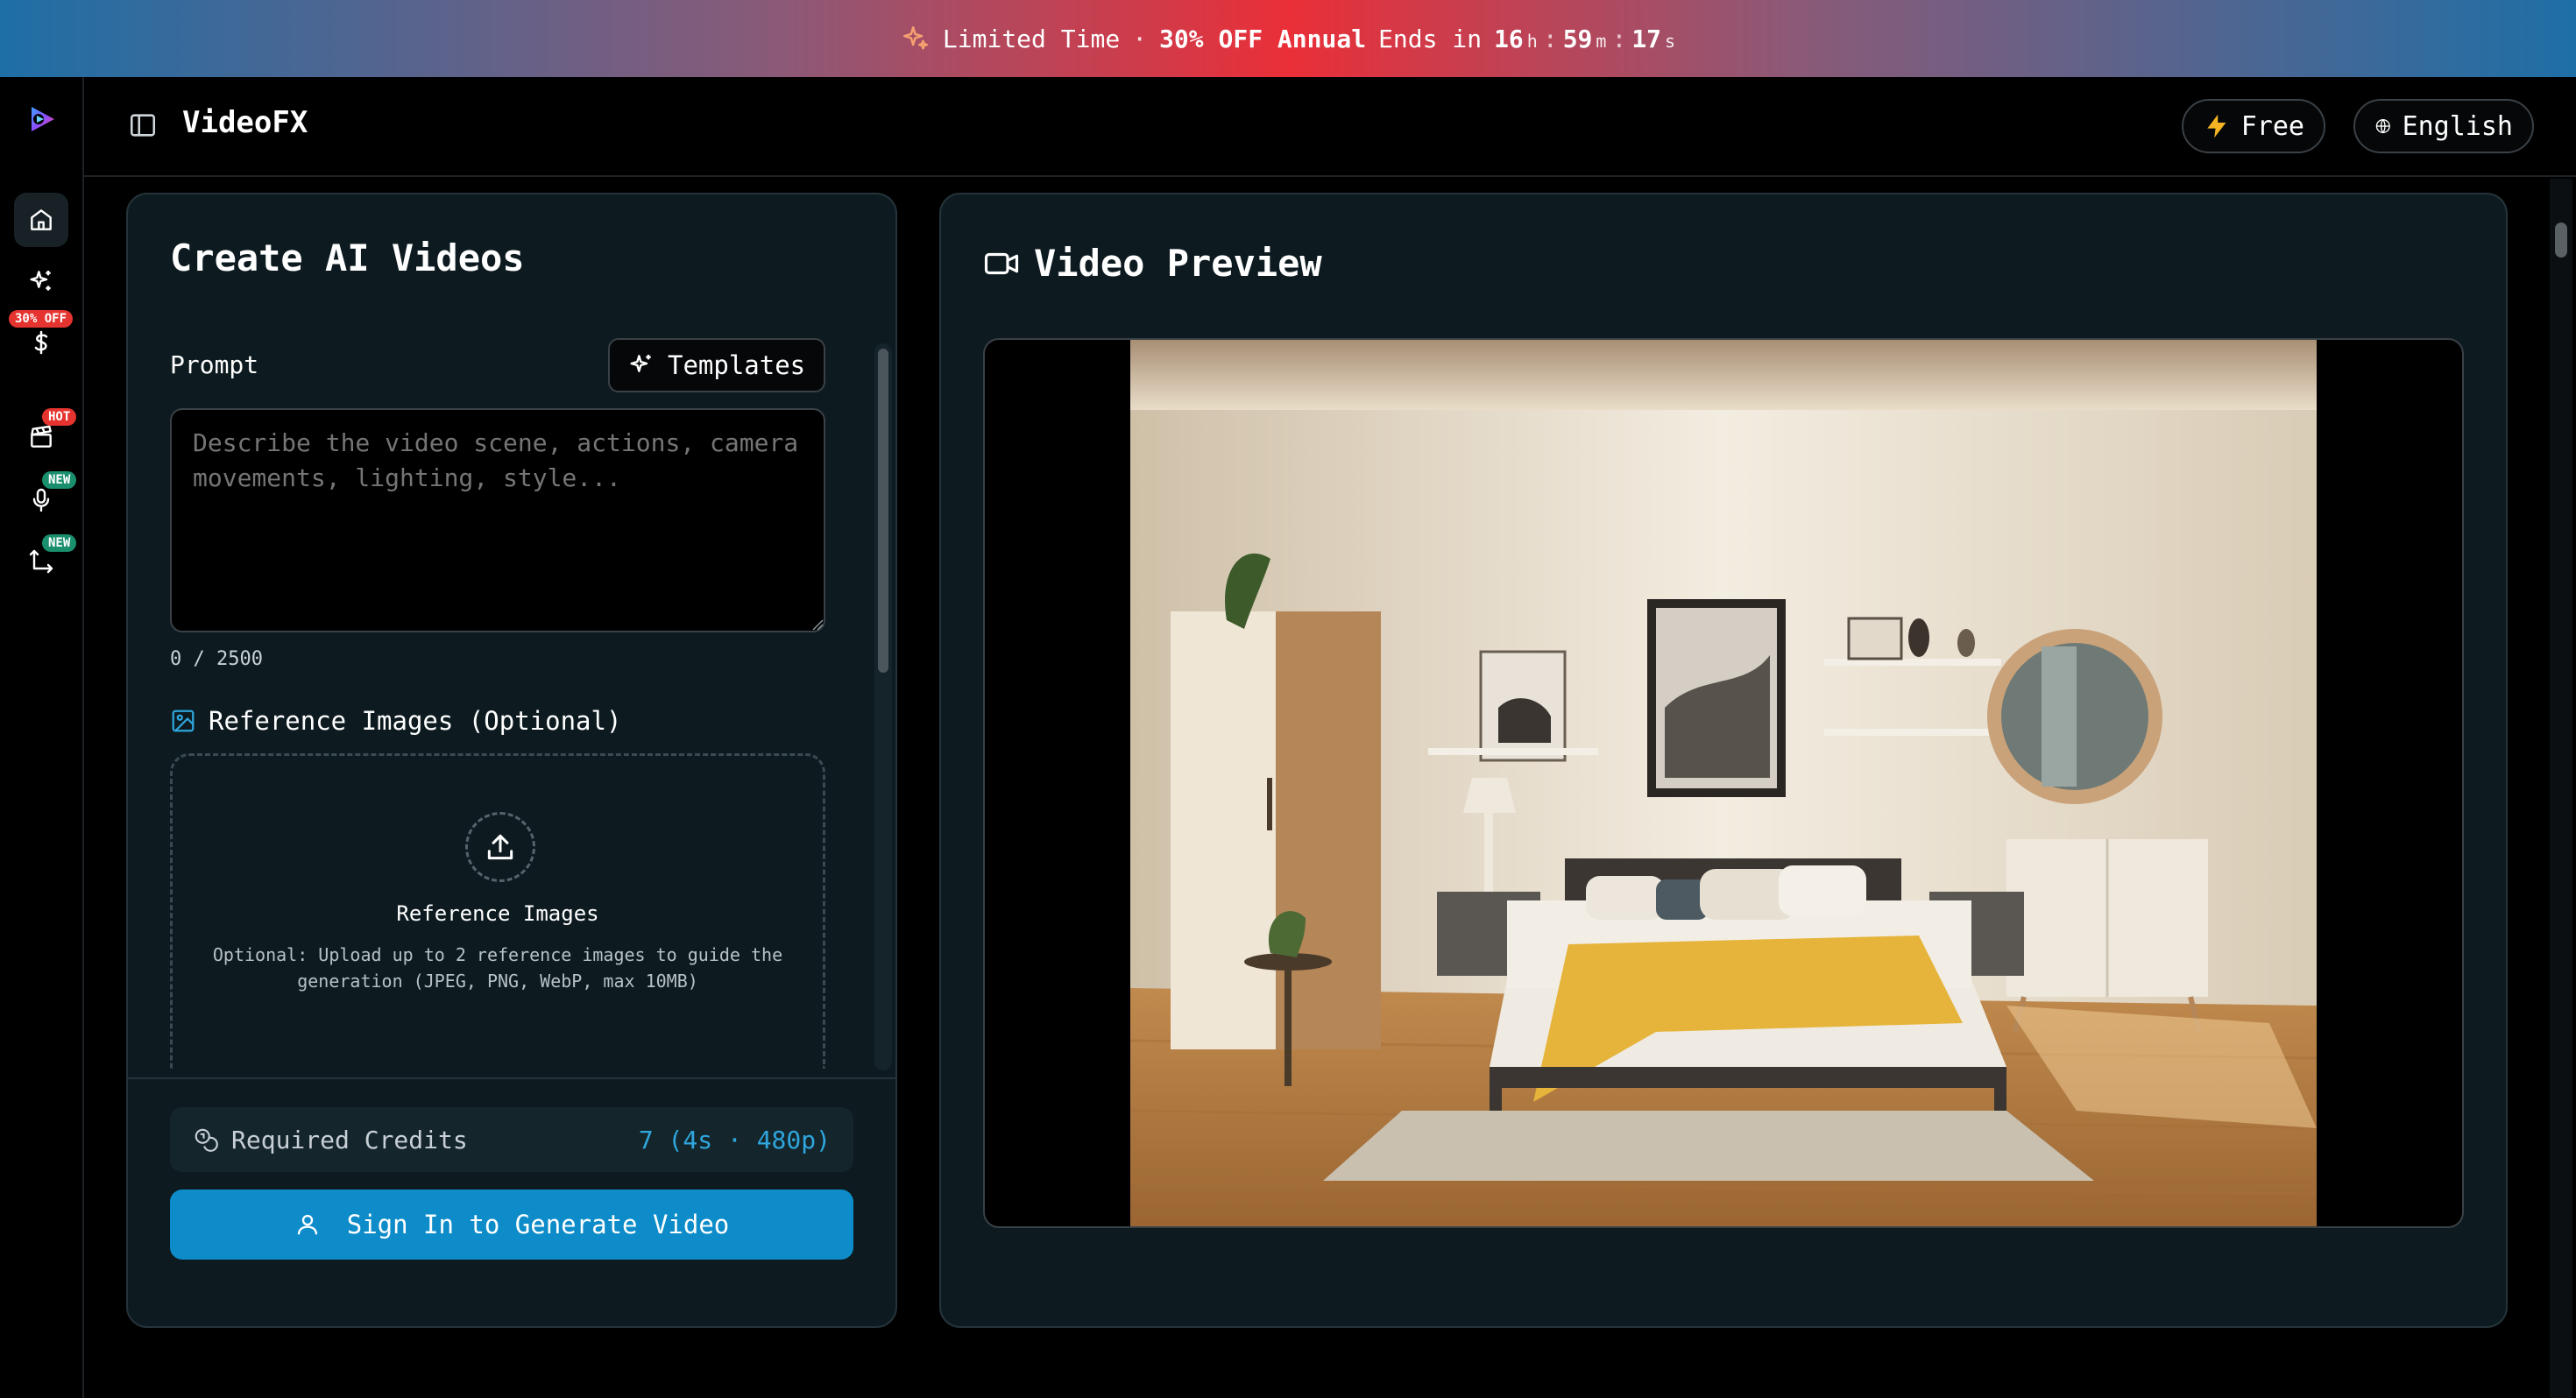 This screenshot has height=1398, width=2576. Describe the element at coordinates (1430, 38) in the screenshot. I see `promo-ends-in: Ends in` at that location.